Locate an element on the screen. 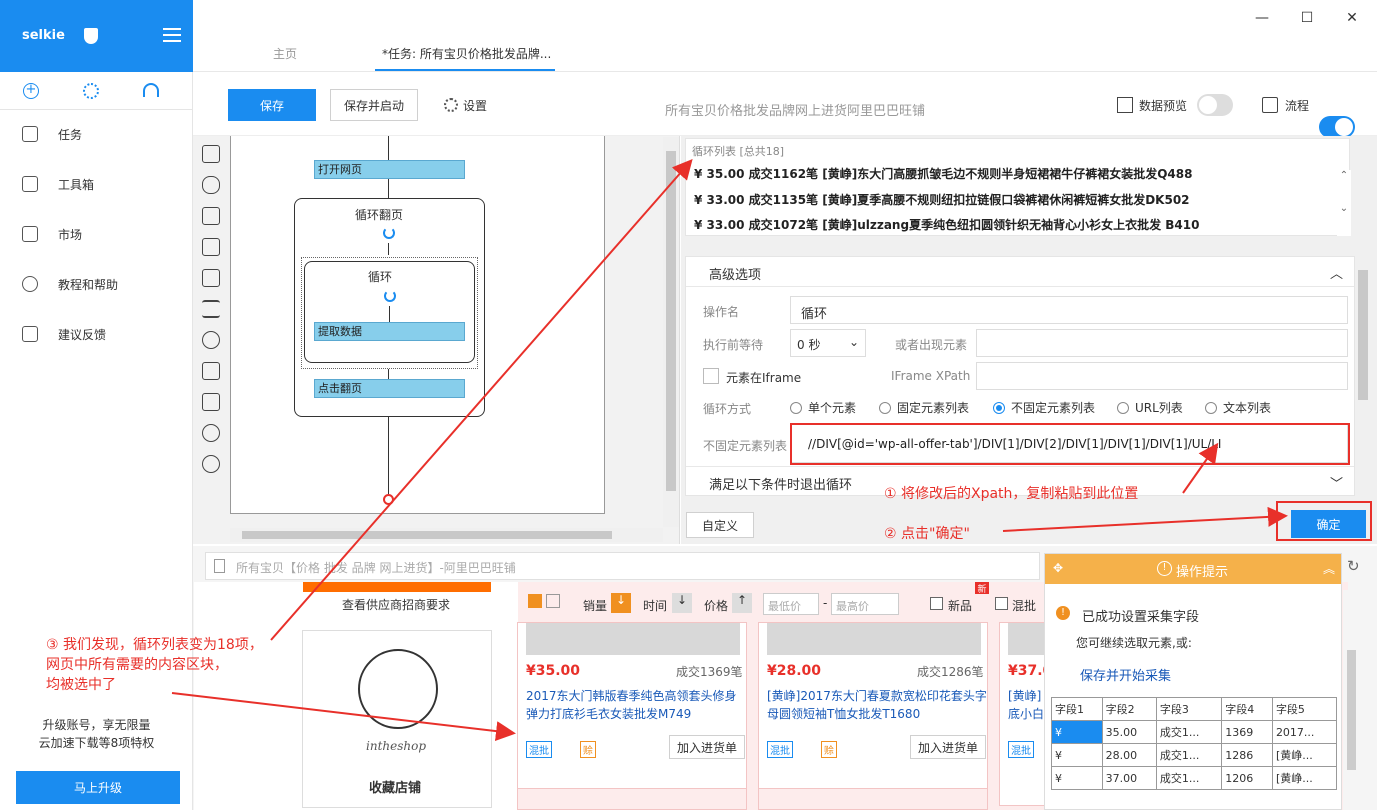 The height and width of the screenshot is (810, 1377). annotation-line: ③ 我们发现，循环列表变为18项， is located at coordinates (154, 645).